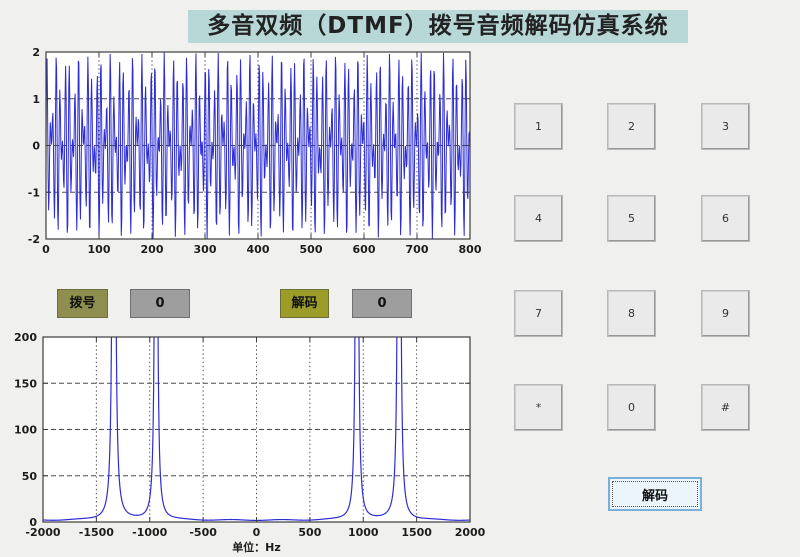 This screenshot has width=800, height=557. I want to click on keypad-button-2: 2, so click(631, 126).